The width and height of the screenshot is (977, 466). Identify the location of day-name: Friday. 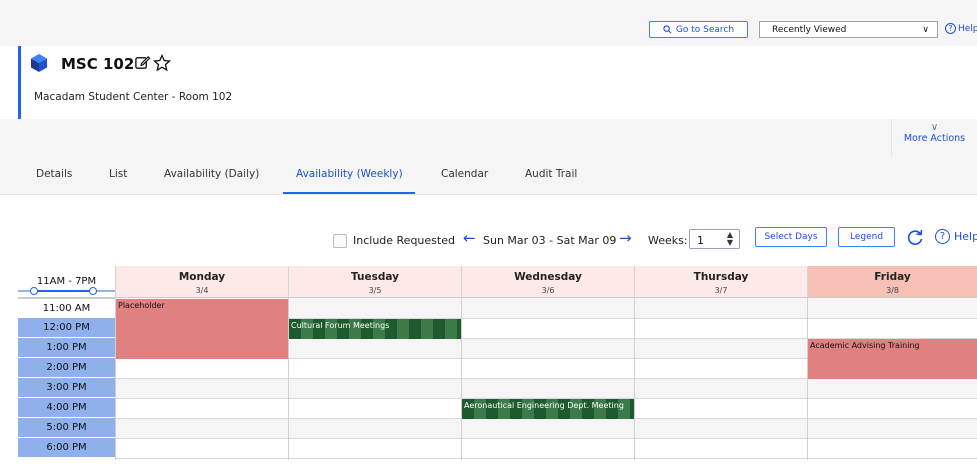
(892, 277).